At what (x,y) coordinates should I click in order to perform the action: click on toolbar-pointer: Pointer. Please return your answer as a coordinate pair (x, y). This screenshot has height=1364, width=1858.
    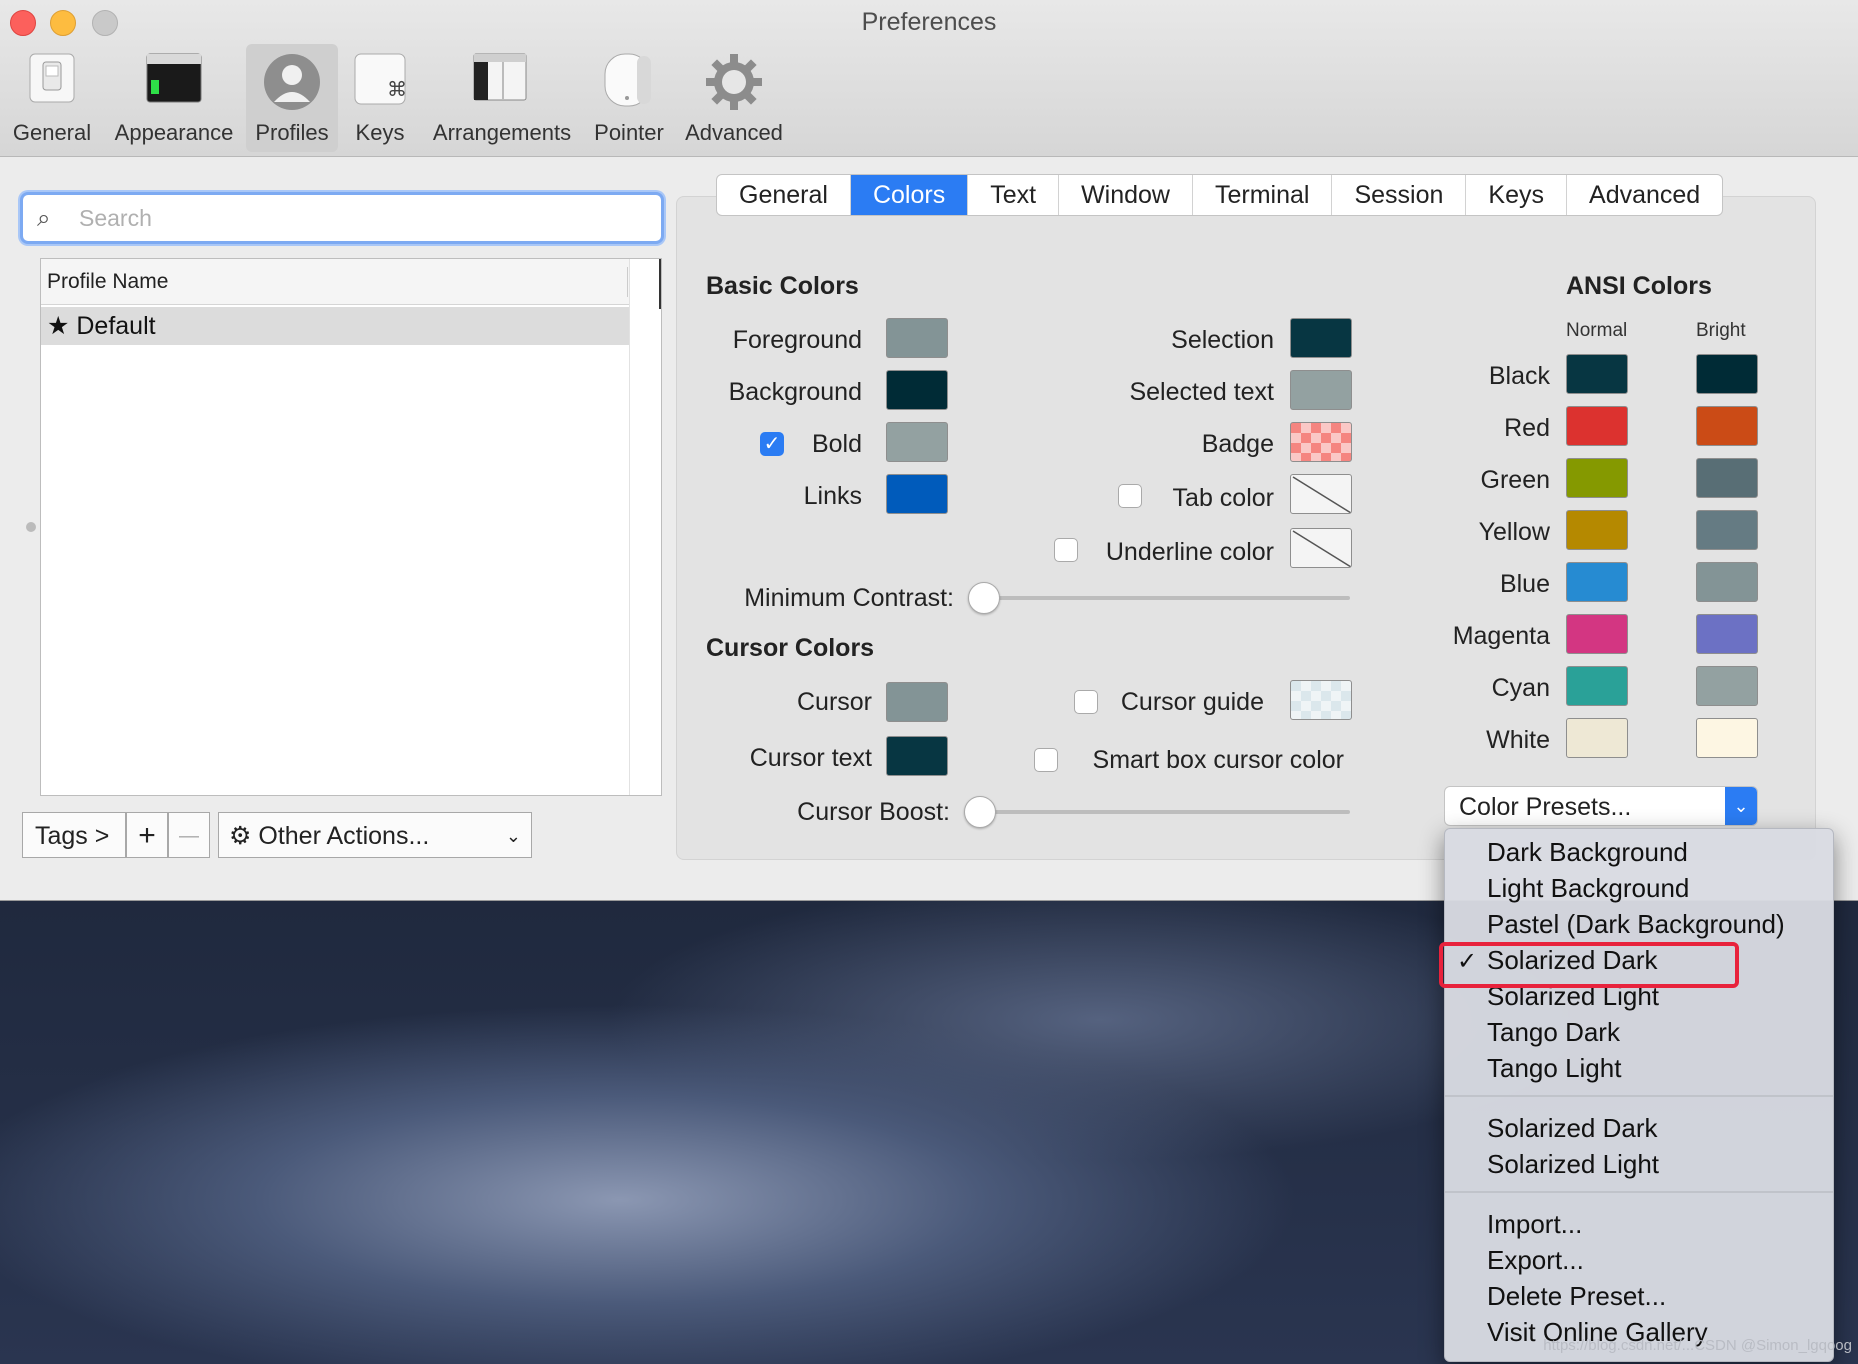
    Looking at the image, I should click on (629, 98).